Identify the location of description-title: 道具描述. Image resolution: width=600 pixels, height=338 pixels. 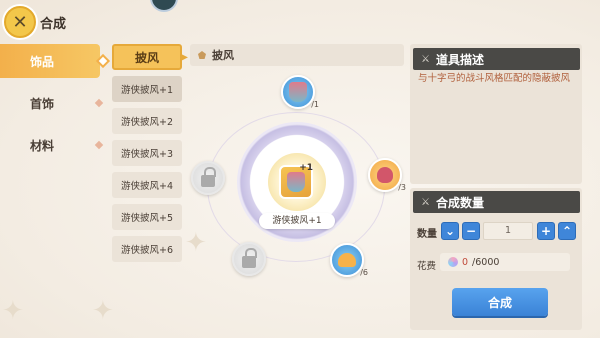
(459, 59).